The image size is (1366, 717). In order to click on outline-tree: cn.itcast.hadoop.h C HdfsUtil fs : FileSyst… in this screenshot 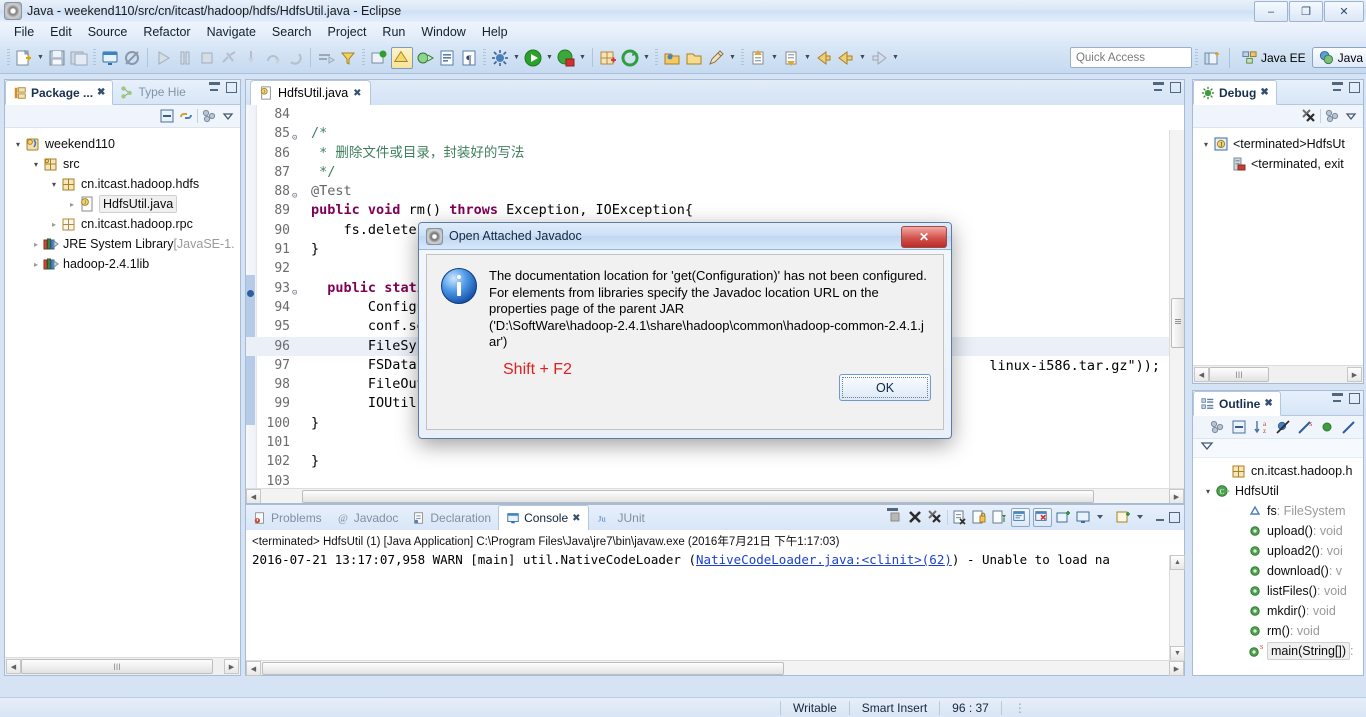, I will do `click(1278, 559)`.